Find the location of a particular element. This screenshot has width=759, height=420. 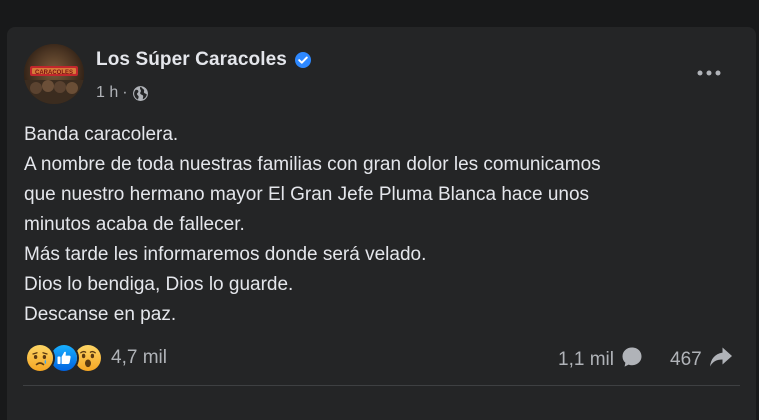

post-text-line: Dios lo bendiga, Dios lo guarde. is located at coordinates (159, 284).